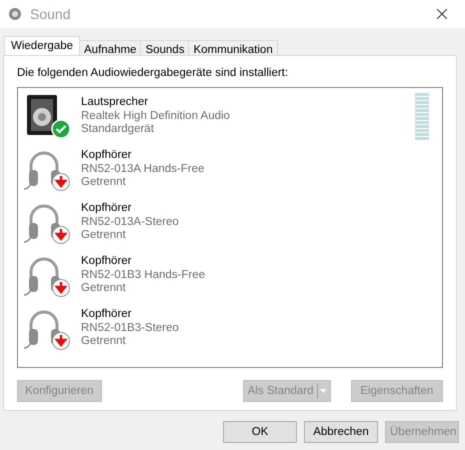 The width and height of the screenshot is (465, 450). Describe the element at coordinates (110, 47) in the screenshot. I see `tab: Aufnahme` at that location.